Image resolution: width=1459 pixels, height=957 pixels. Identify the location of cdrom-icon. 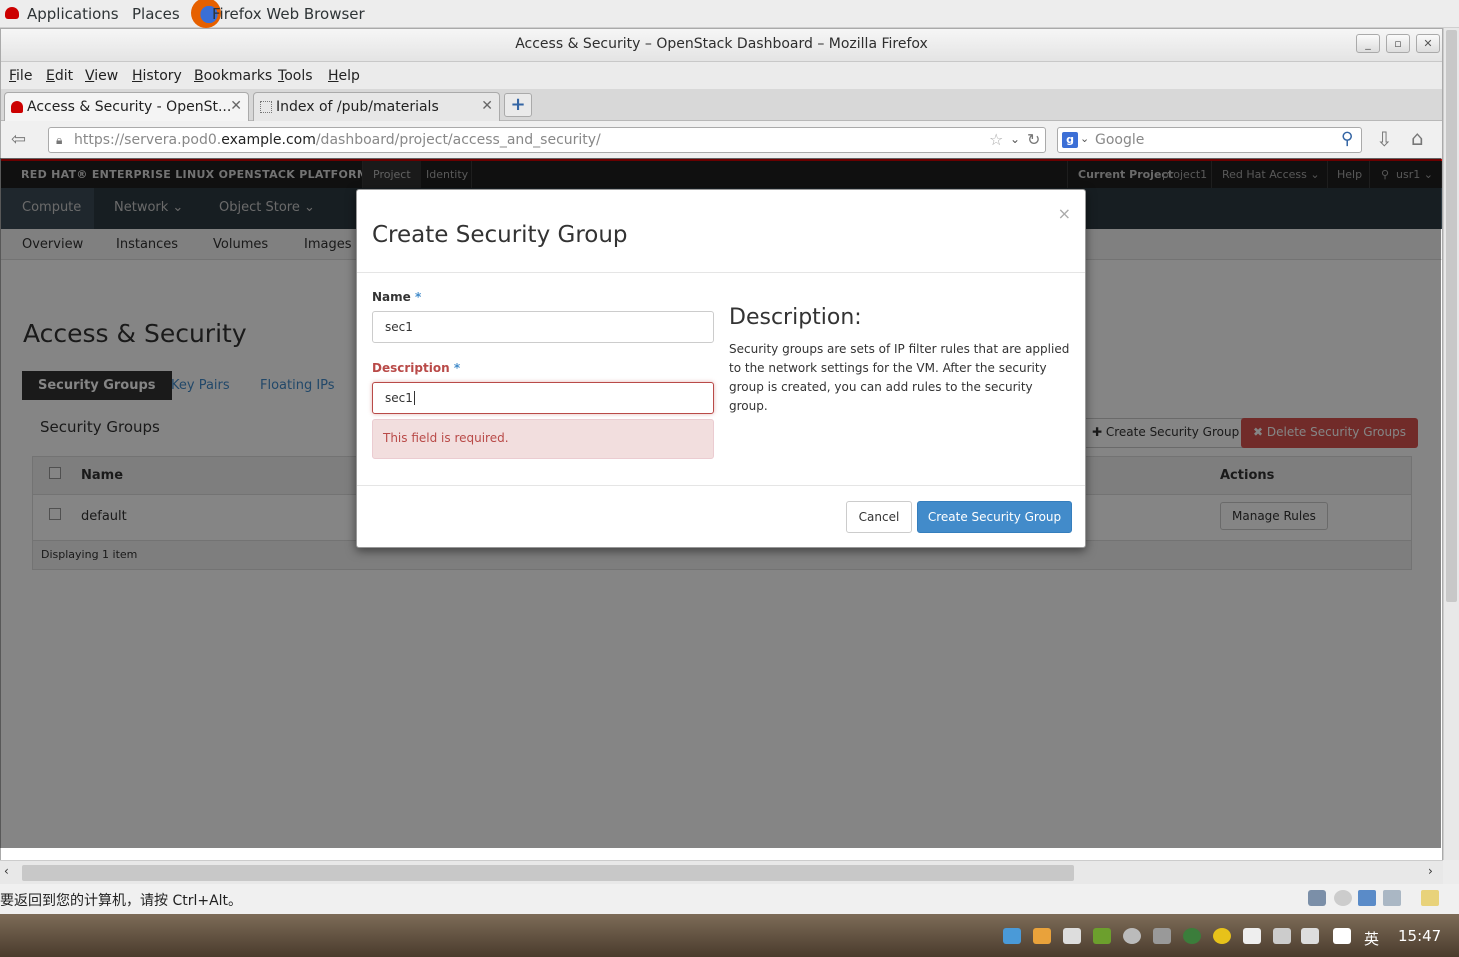
(1343, 898).